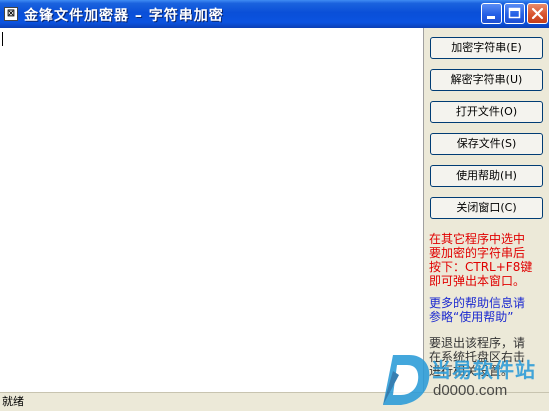  What do you see at coordinates (477, 343) in the screenshot?
I see `exit-note-line: 要退出该程序，请` at bounding box center [477, 343].